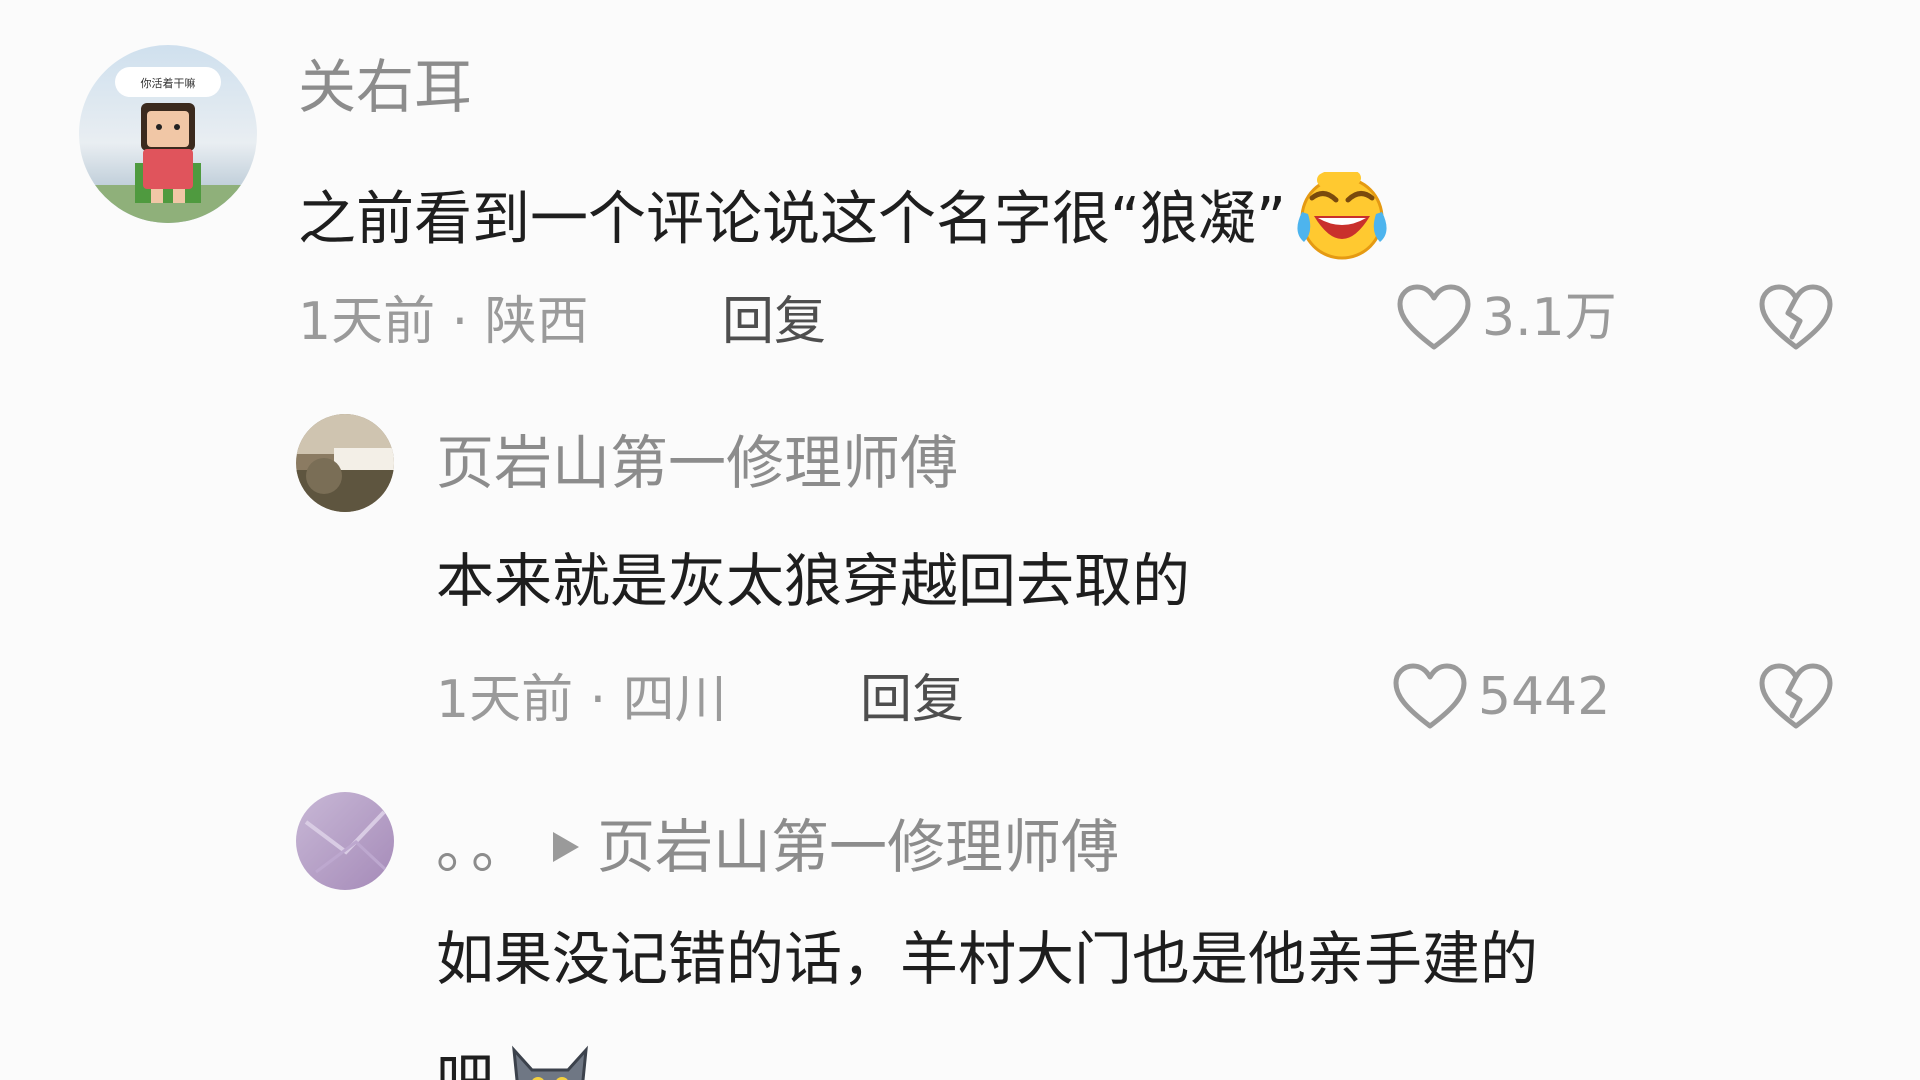  I want to click on like-count: 5442, so click(1544, 697).